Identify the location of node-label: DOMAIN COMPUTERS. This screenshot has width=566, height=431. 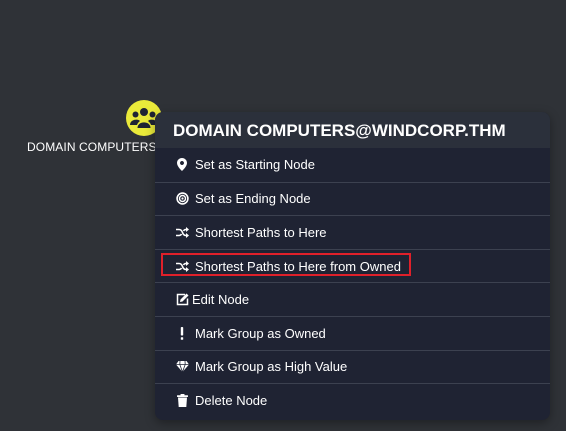
(92, 147).